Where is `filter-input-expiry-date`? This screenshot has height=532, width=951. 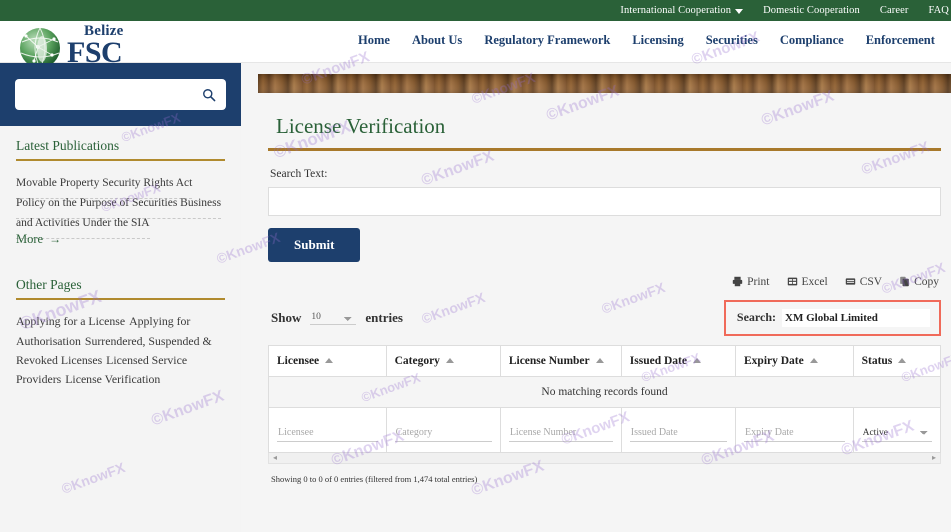
filter-input-expiry-date is located at coordinates (794, 432).